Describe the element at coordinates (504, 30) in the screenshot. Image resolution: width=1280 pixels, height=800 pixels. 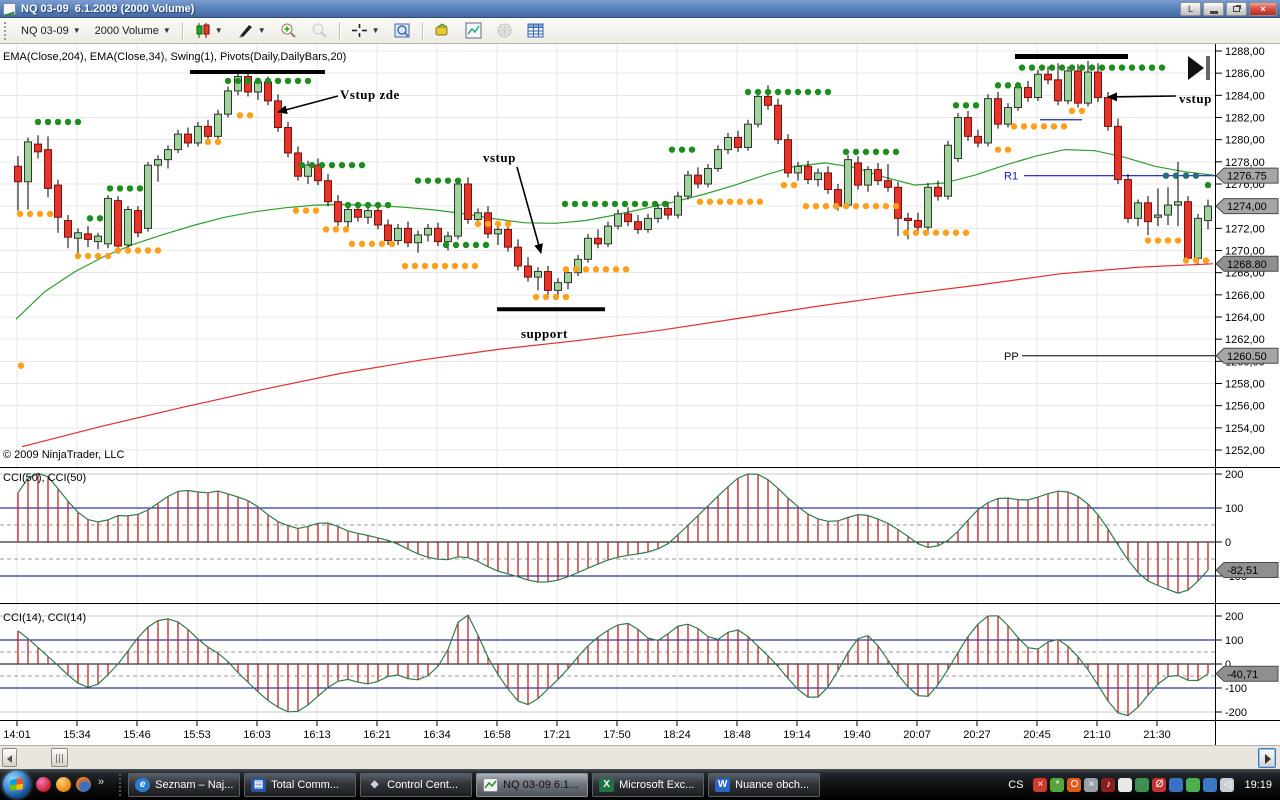
I see `globe-button` at that location.